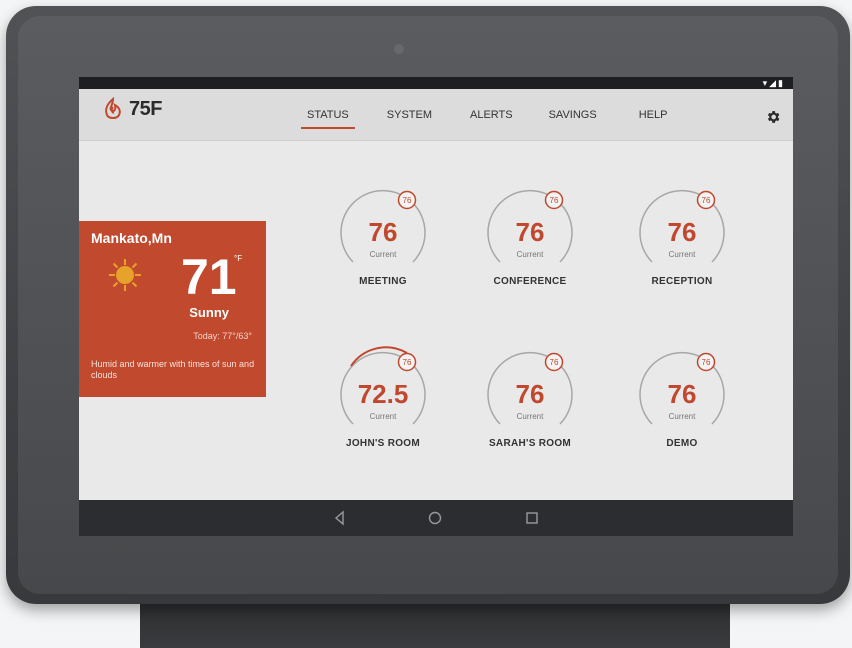 The width and height of the screenshot is (852, 648). Describe the element at coordinates (209, 312) in the screenshot. I see `weather-condition: Sunny` at that location.